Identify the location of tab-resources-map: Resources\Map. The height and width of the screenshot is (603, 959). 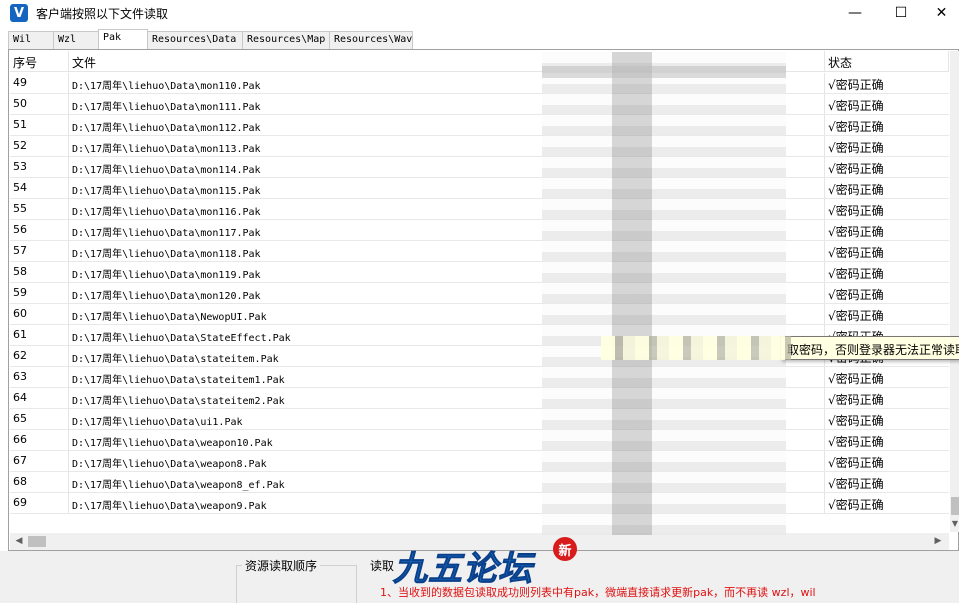
(286, 40).